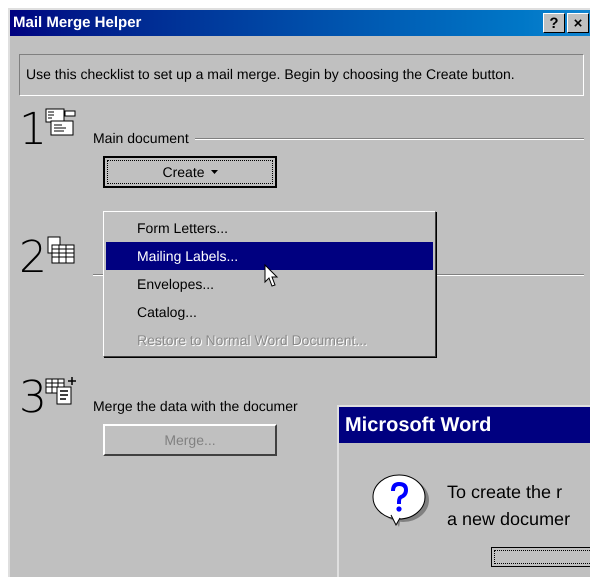 The height and width of the screenshot is (577, 590). Describe the element at coordinates (195, 406) in the screenshot. I see `step-label: Merge the data with the documer` at that location.